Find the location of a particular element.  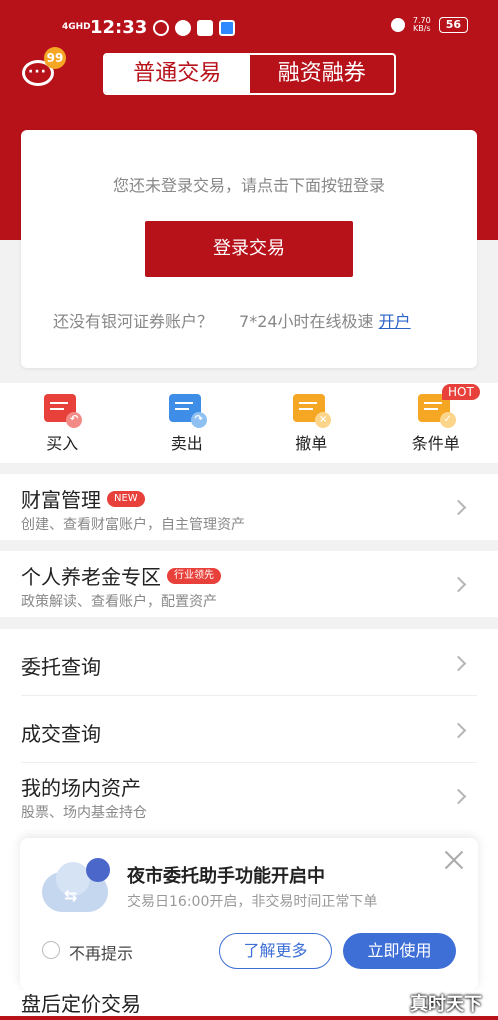

menu-title: 财富管理 is located at coordinates (61, 500).